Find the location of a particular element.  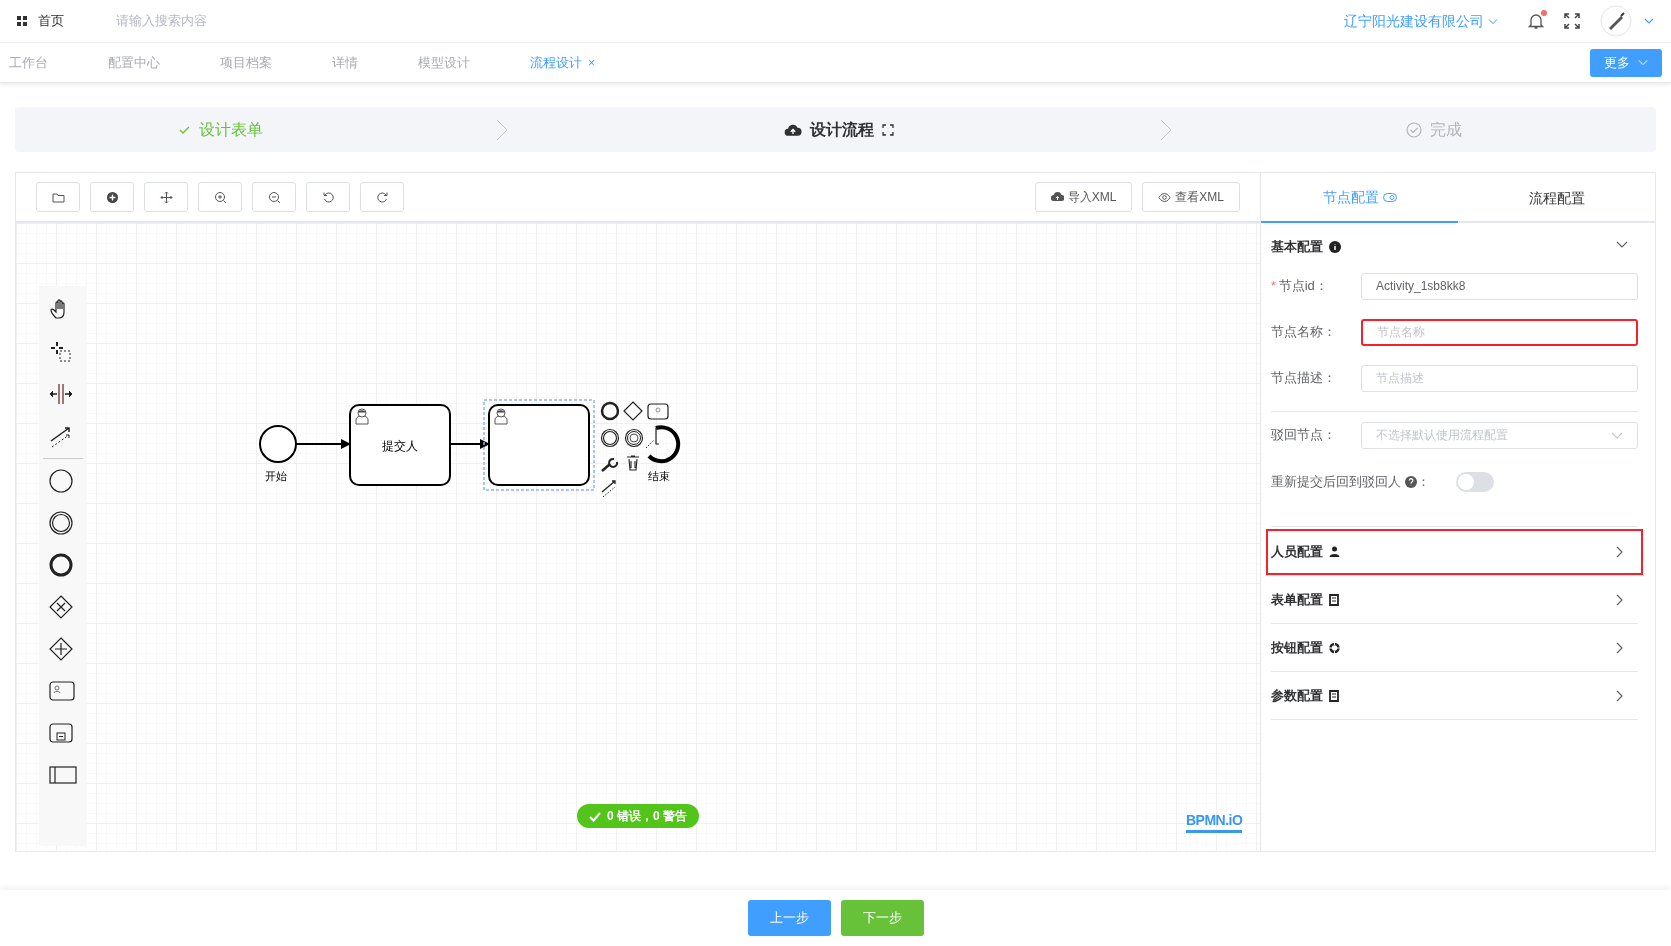

bpmn-logo-link: BPMN.iO is located at coordinates (1214, 821).